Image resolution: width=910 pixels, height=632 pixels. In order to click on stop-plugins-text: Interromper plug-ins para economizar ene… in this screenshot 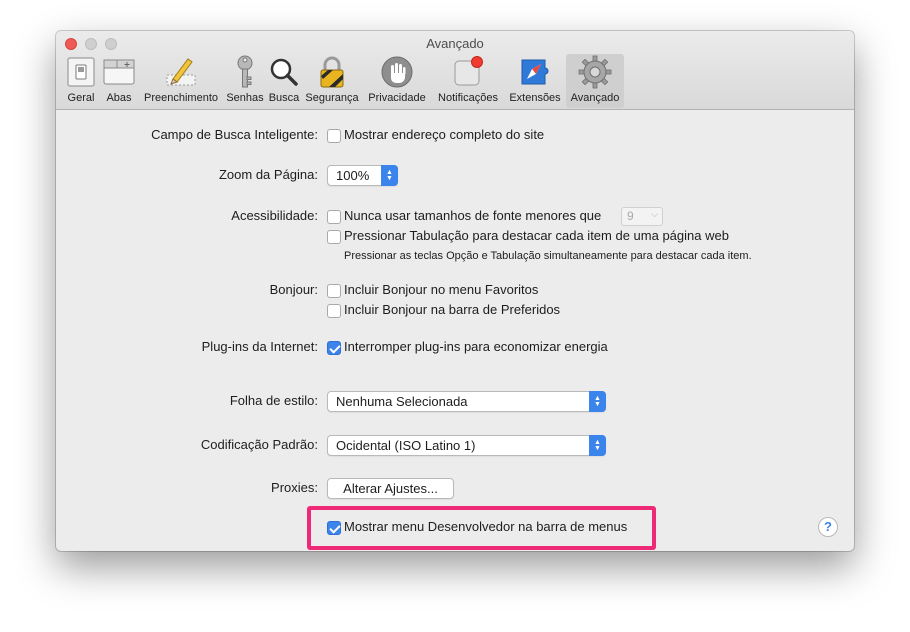, I will do `click(476, 346)`.